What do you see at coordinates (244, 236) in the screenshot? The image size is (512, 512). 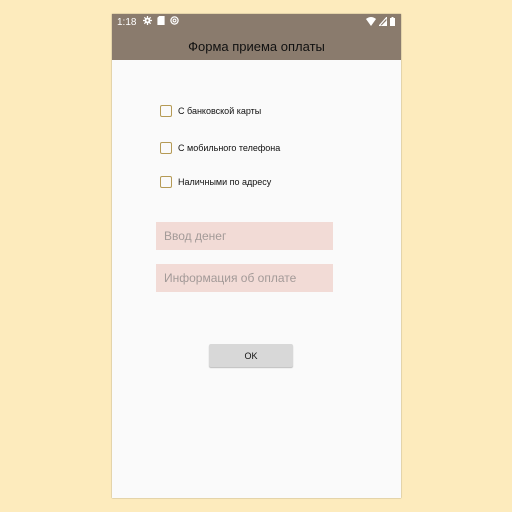 I see `amount-input` at bounding box center [244, 236].